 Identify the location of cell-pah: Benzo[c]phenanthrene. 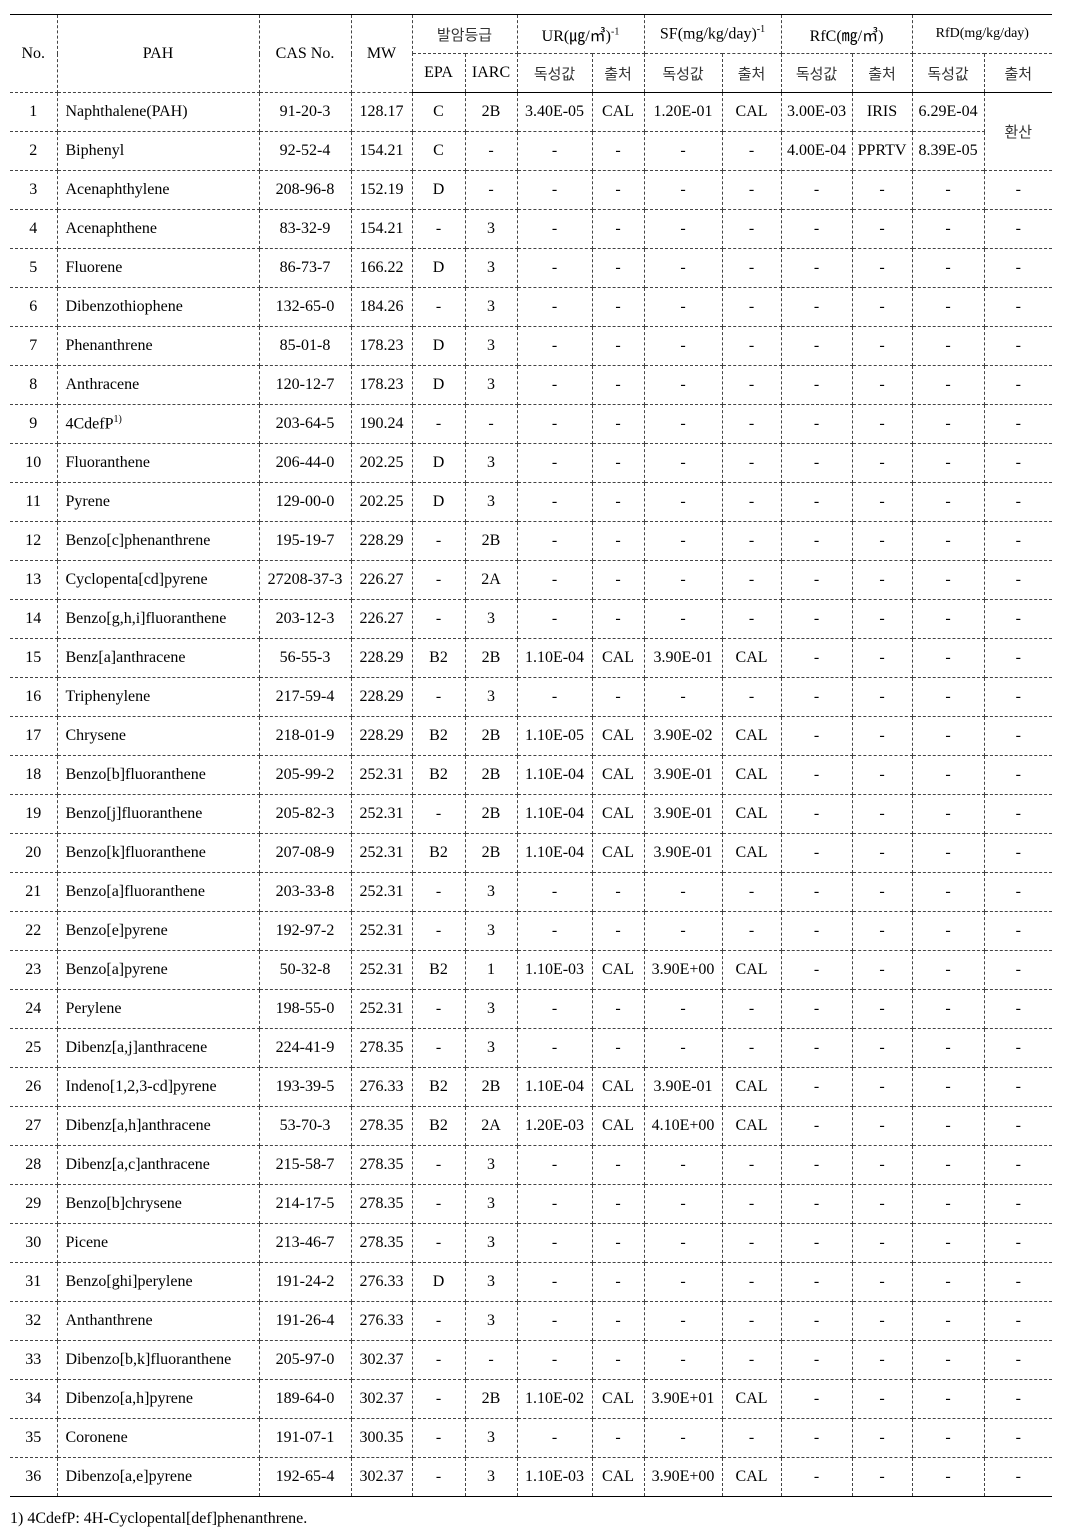
(158, 541).